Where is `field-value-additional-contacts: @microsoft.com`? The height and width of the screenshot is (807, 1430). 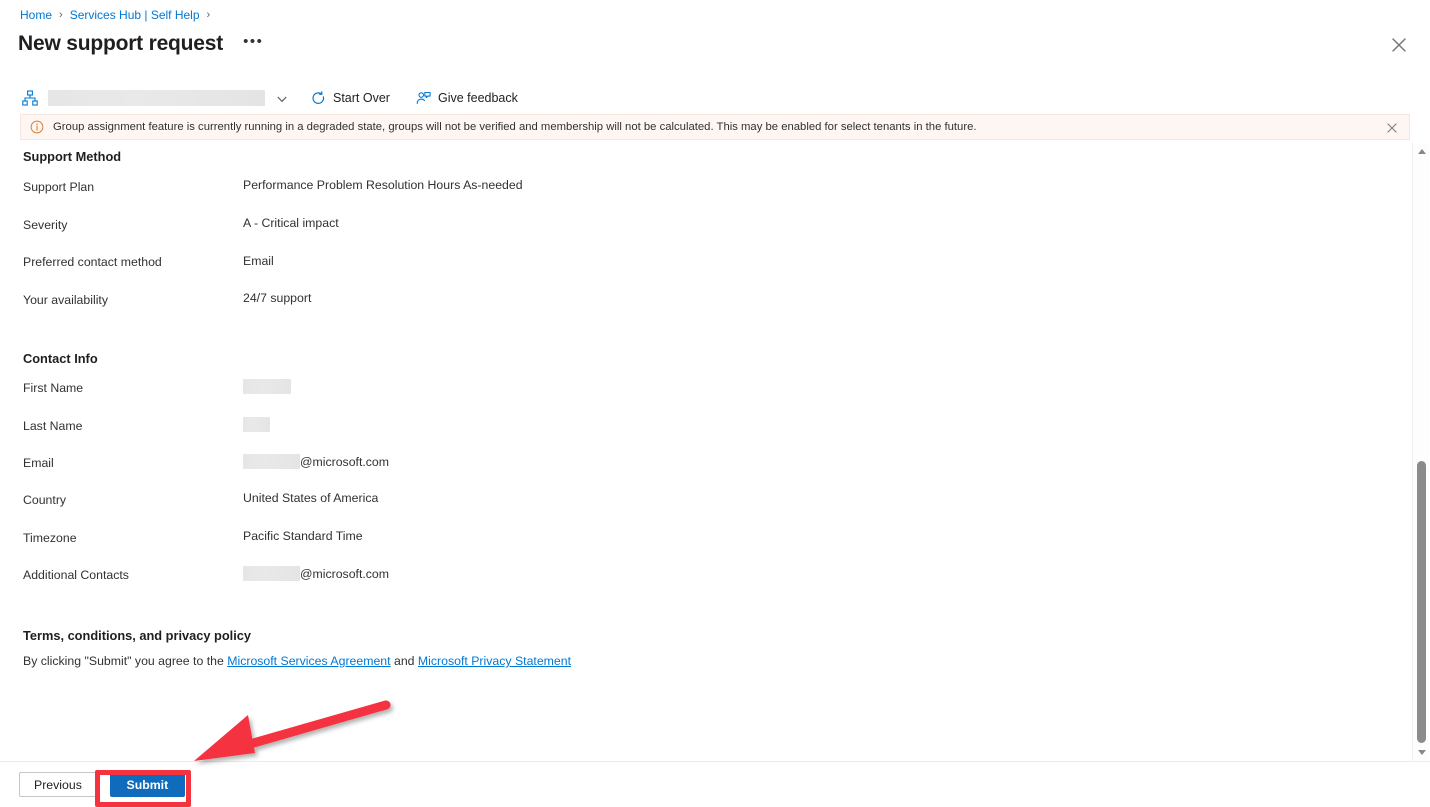 field-value-additional-contacts: @microsoft.com is located at coordinates (316, 573).